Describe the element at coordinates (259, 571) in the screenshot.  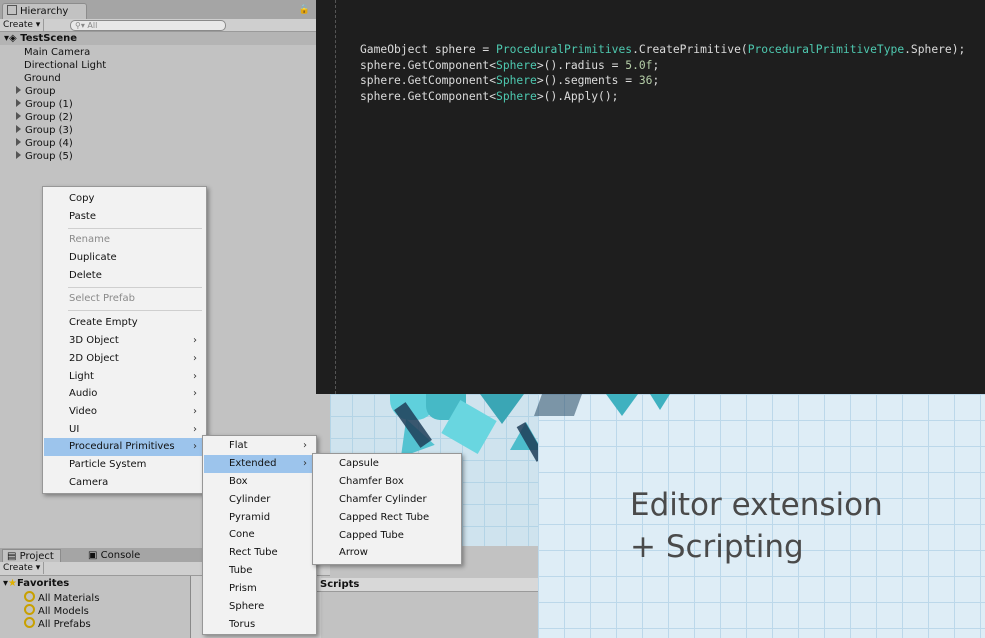
I see `submenu-item-tube: Tube` at that location.